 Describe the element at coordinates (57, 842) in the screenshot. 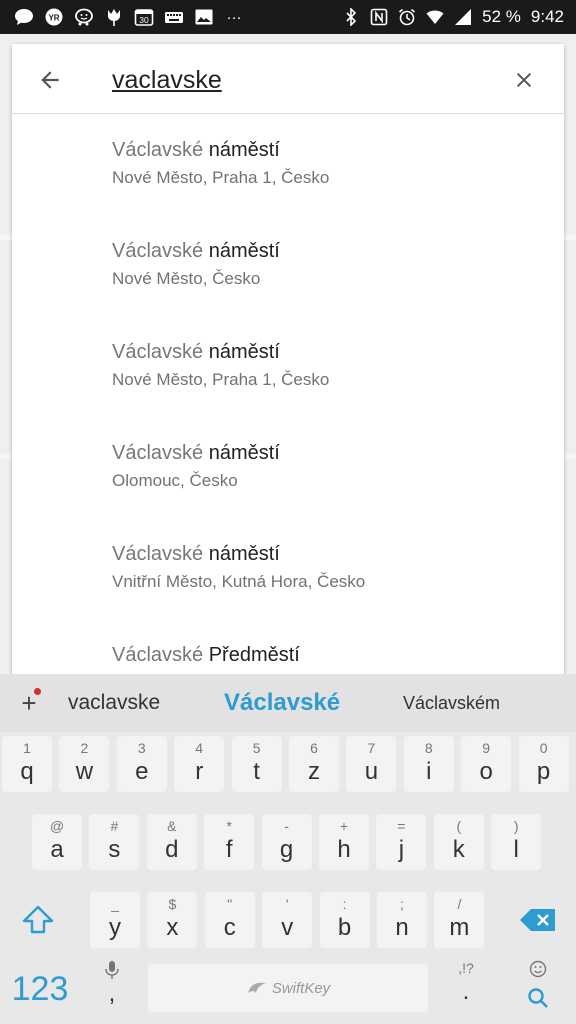

I see `key-a: @ a` at that location.